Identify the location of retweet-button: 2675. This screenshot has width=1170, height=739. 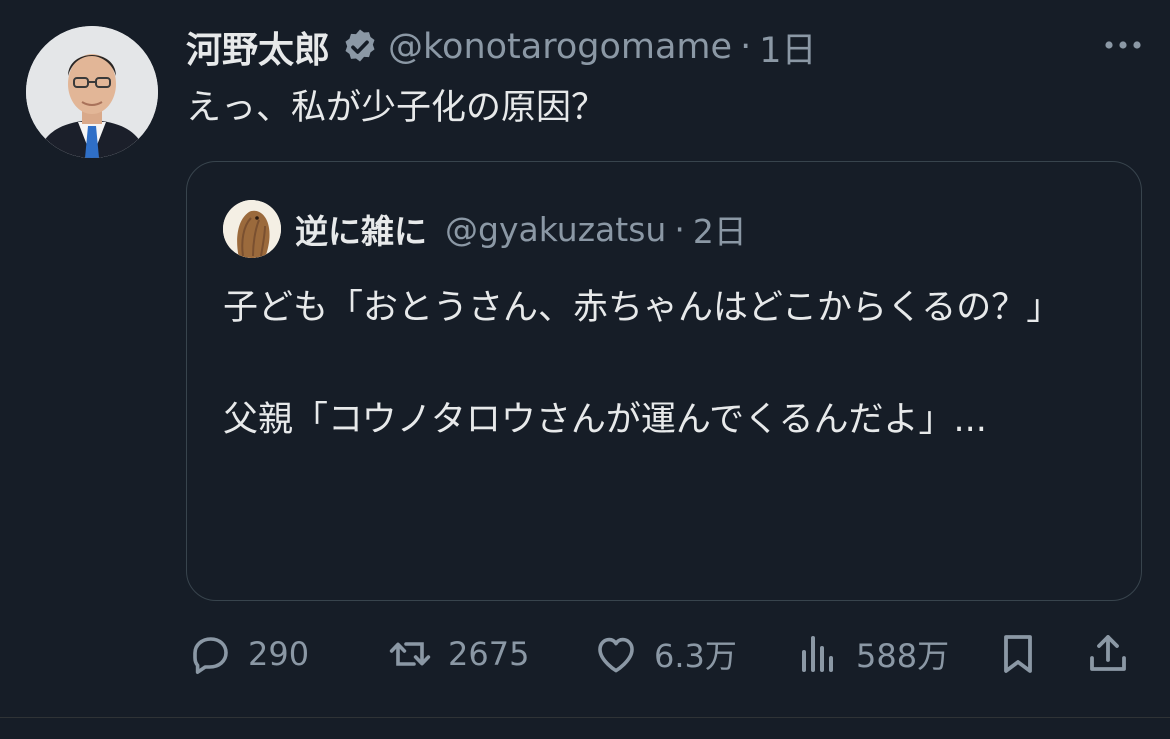
(457, 654).